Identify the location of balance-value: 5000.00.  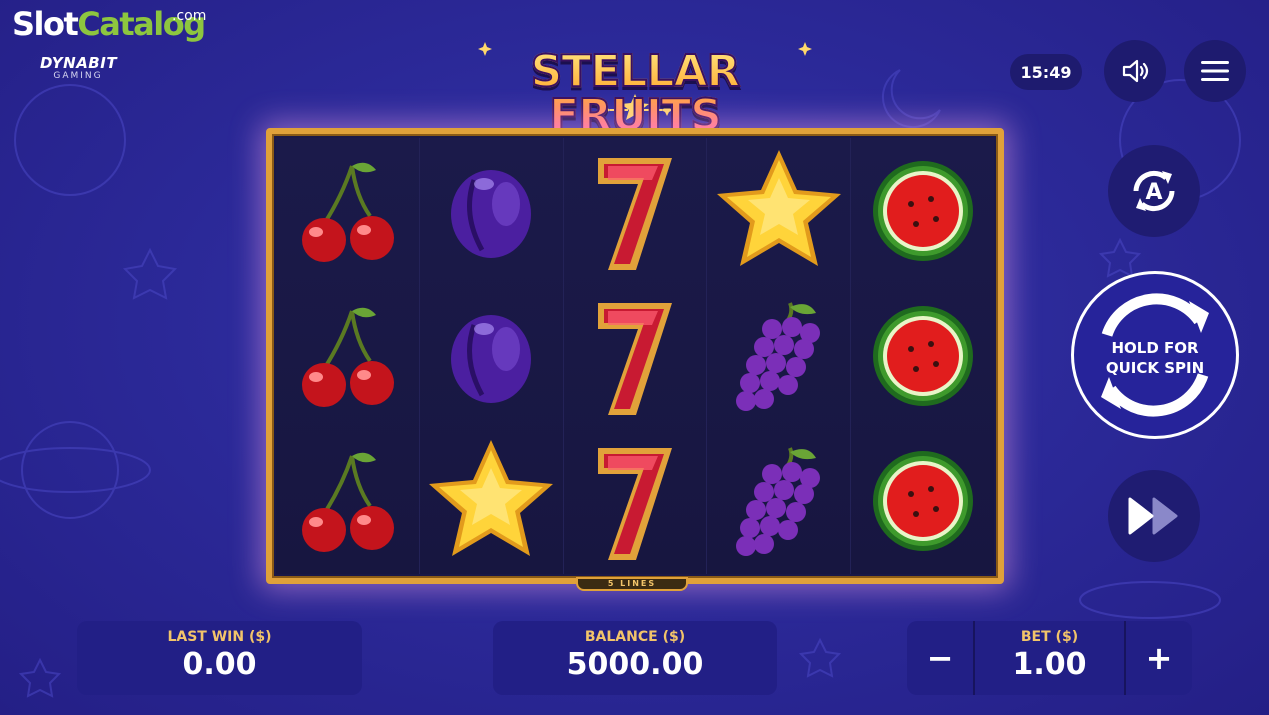
(635, 664).